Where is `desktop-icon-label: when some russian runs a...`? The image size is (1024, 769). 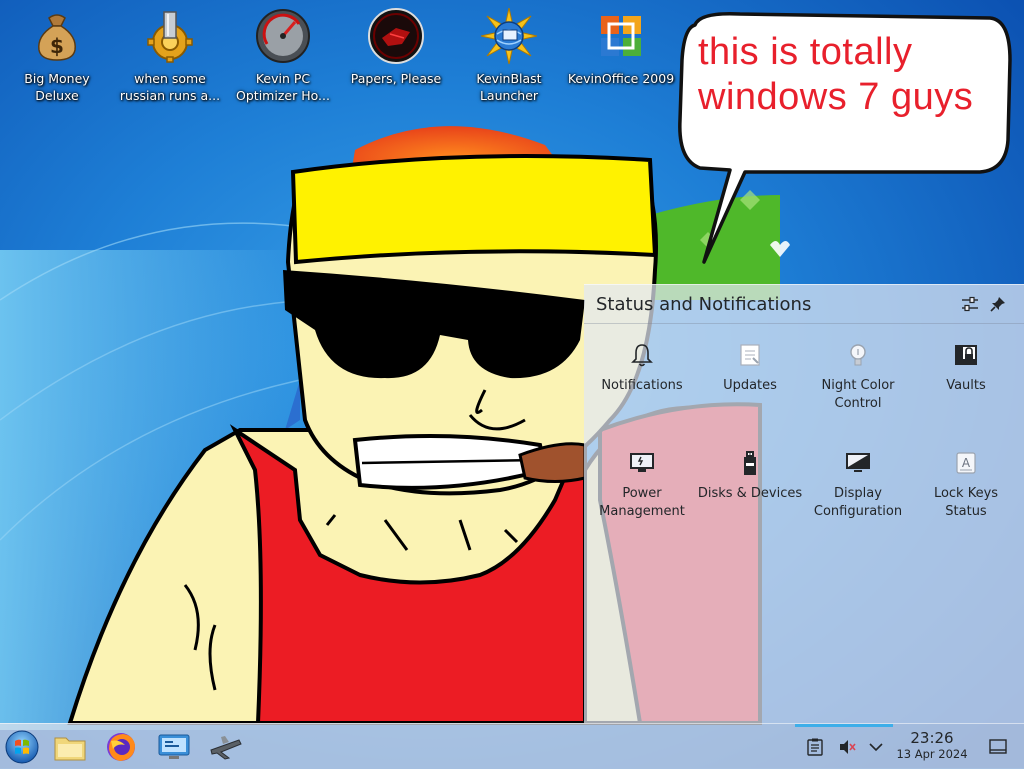
desktop-icon-label: when some russian runs a... is located at coordinates (170, 87).